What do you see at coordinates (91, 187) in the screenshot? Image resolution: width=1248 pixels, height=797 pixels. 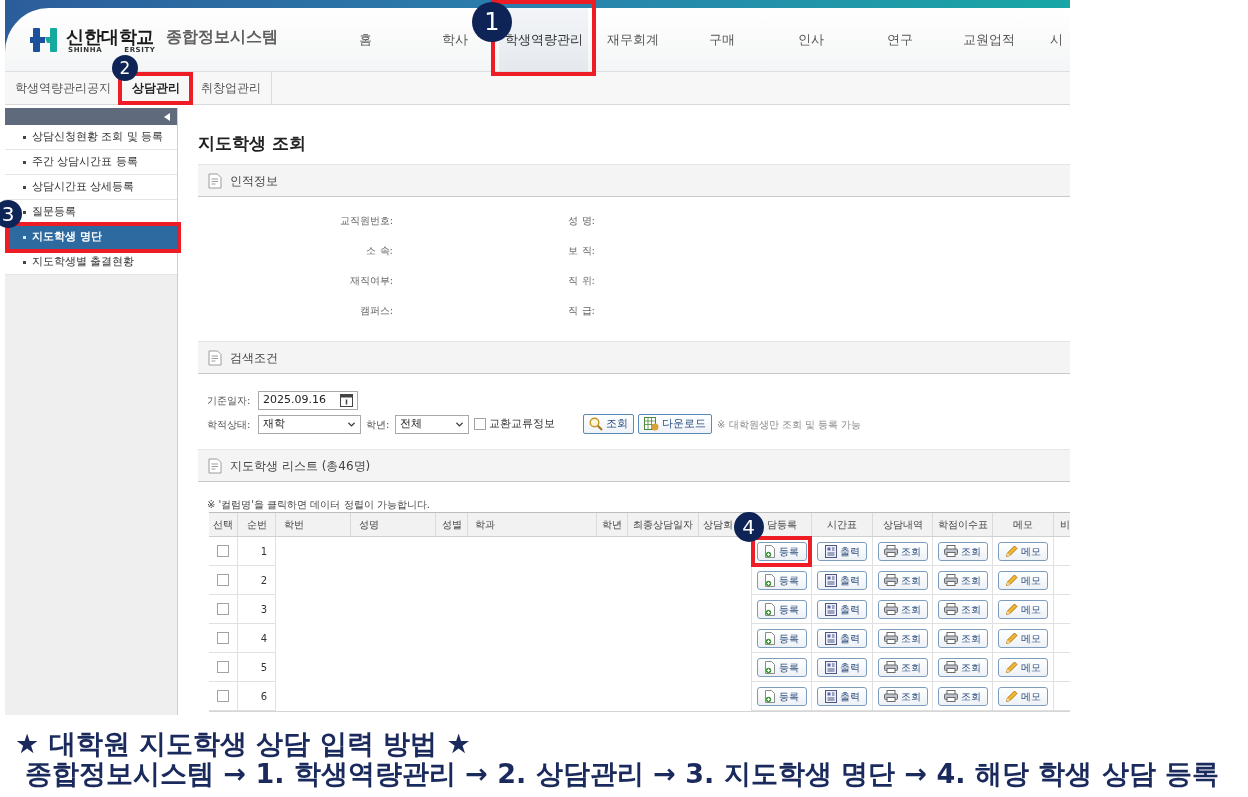 I see `sidebar-item: 상담시간표 상세등록` at bounding box center [91, 187].